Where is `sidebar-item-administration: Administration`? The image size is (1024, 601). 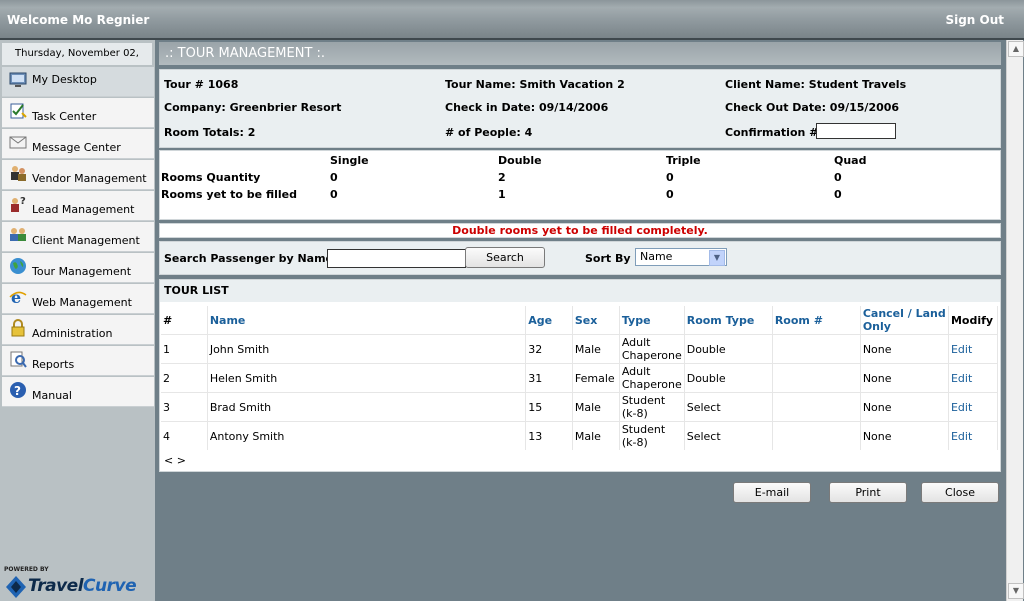 sidebar-item-administration: Administration is located at coordinates (78, 330).